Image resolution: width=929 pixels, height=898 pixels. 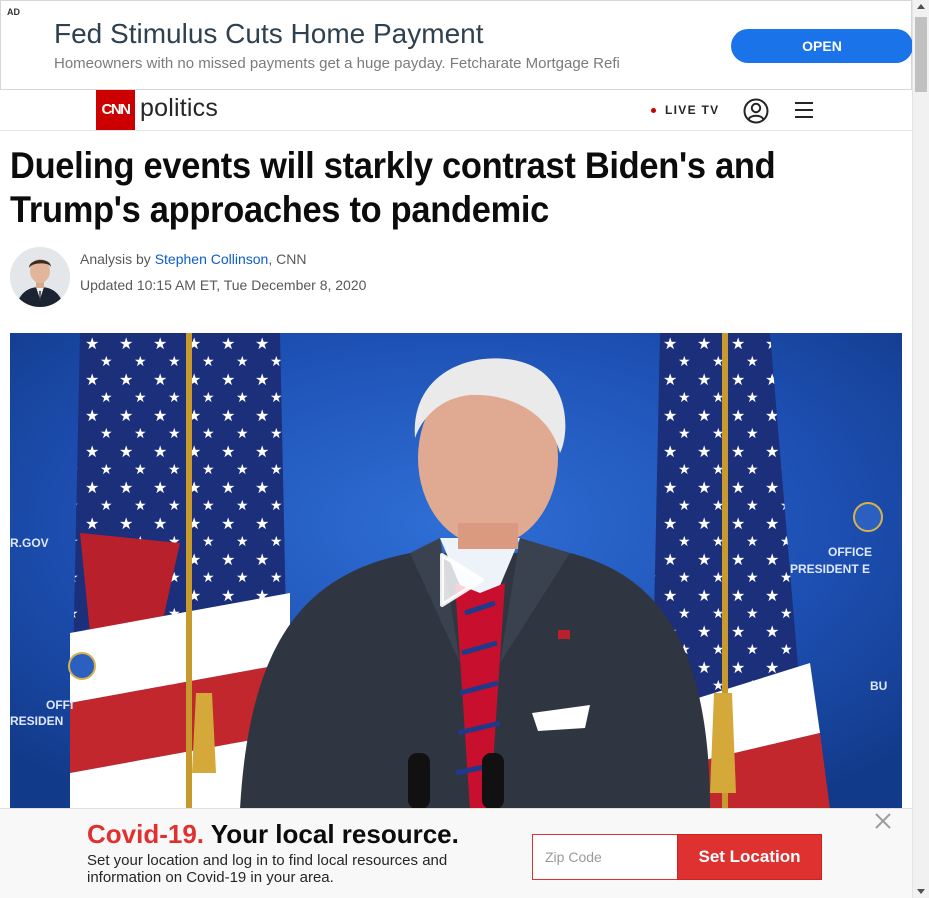 What do you see at coordinates (850, 552) in the screenshot?
I see `sign-right-1: OFFICE` at bounding box center [850, 552].